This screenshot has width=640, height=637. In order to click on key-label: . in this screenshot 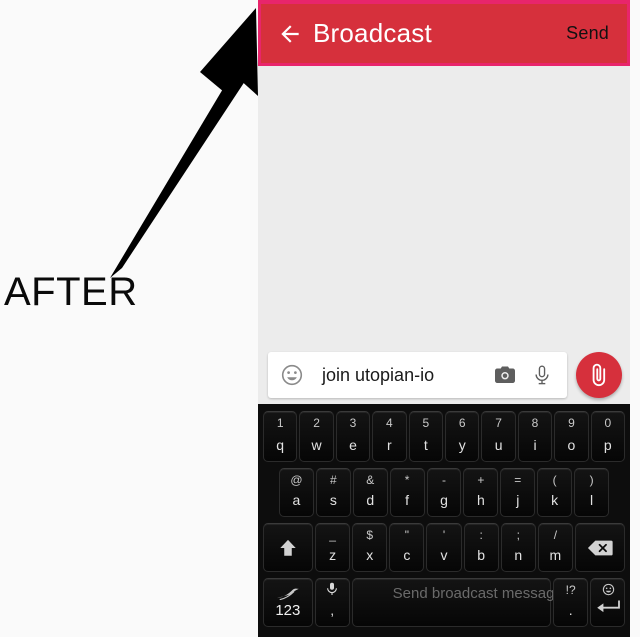, I will do `click(570, 610)`.